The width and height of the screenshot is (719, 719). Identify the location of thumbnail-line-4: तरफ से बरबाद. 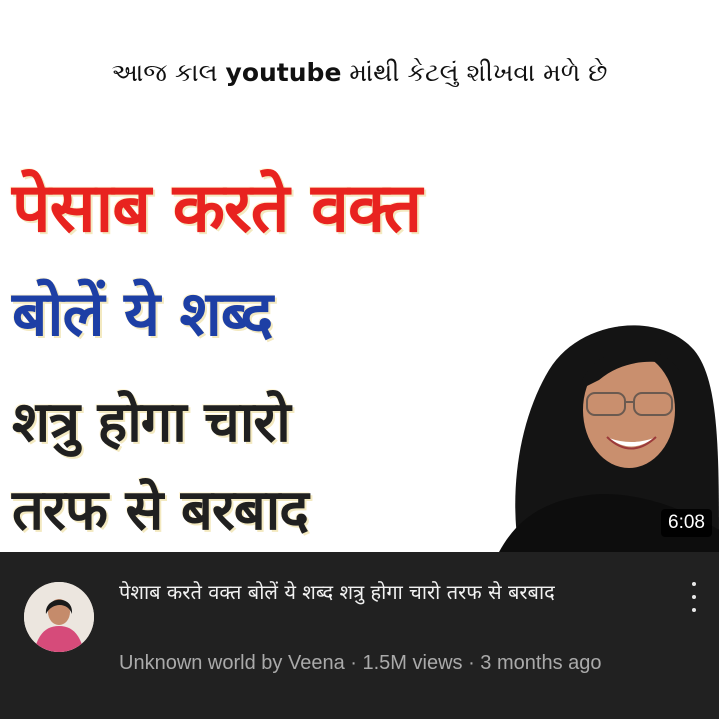
(160, 510).